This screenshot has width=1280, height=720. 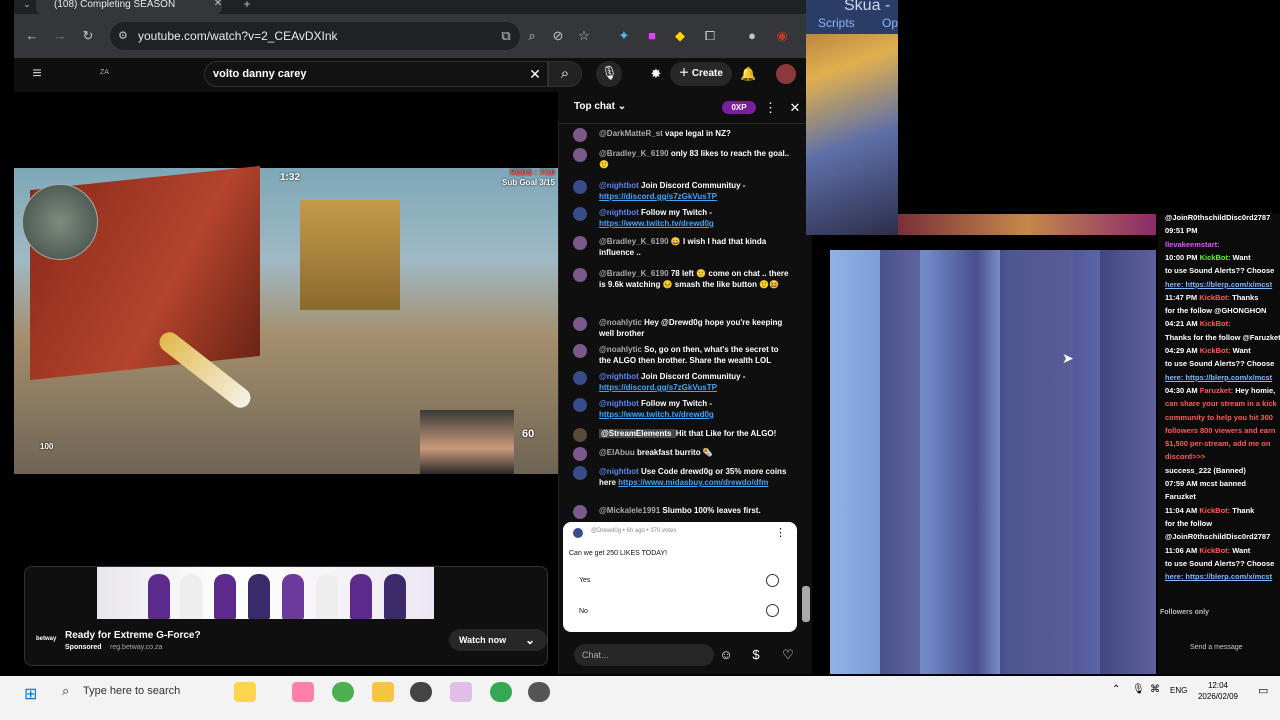 I want to click on address-bar: ⚙ youtube.com/watch?v=2_CEAvDXInk, so click(x=315, y=36).